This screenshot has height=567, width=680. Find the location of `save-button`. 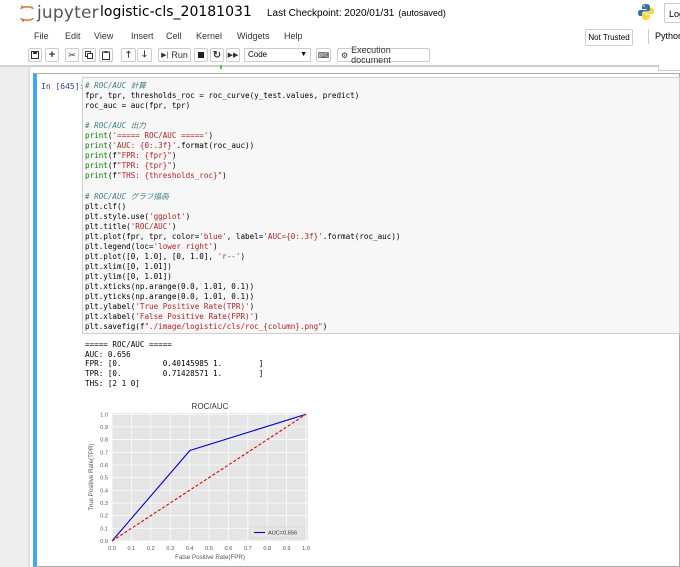

save-button is located at coordinates (35, 55).